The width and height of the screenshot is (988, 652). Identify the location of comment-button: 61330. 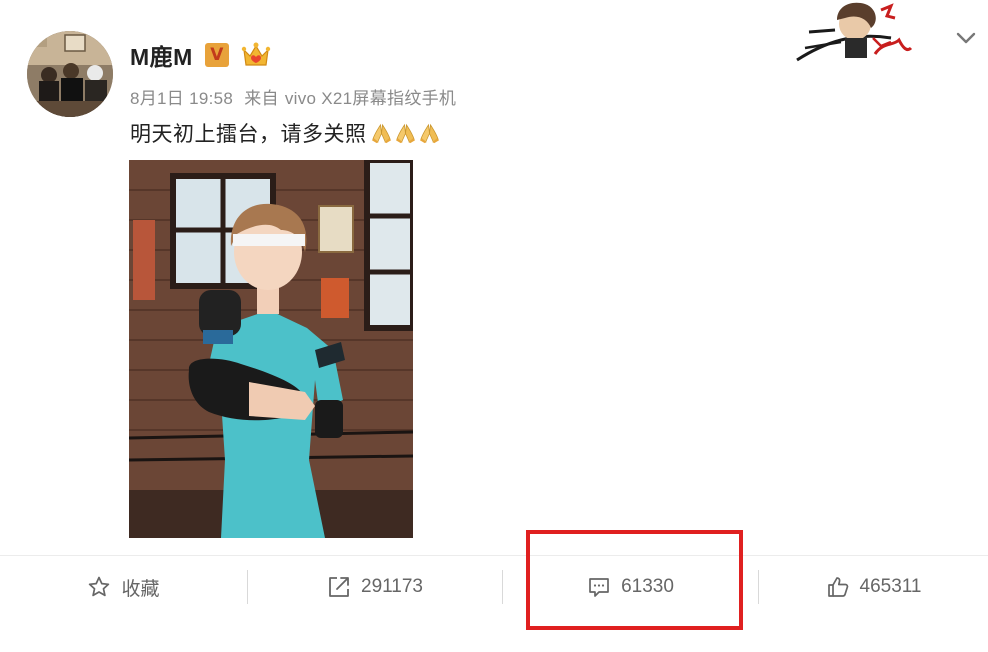
(630, 587).